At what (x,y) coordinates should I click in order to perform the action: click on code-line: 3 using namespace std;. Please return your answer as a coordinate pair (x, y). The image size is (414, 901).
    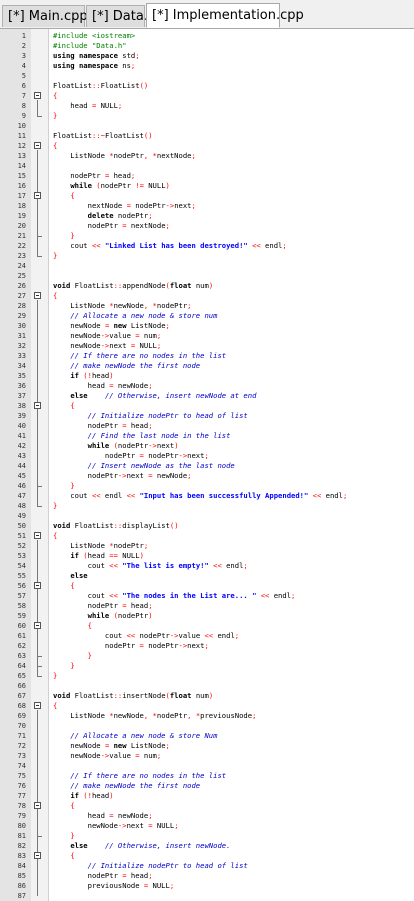
    Looking at the image, I should click on (207, 56).